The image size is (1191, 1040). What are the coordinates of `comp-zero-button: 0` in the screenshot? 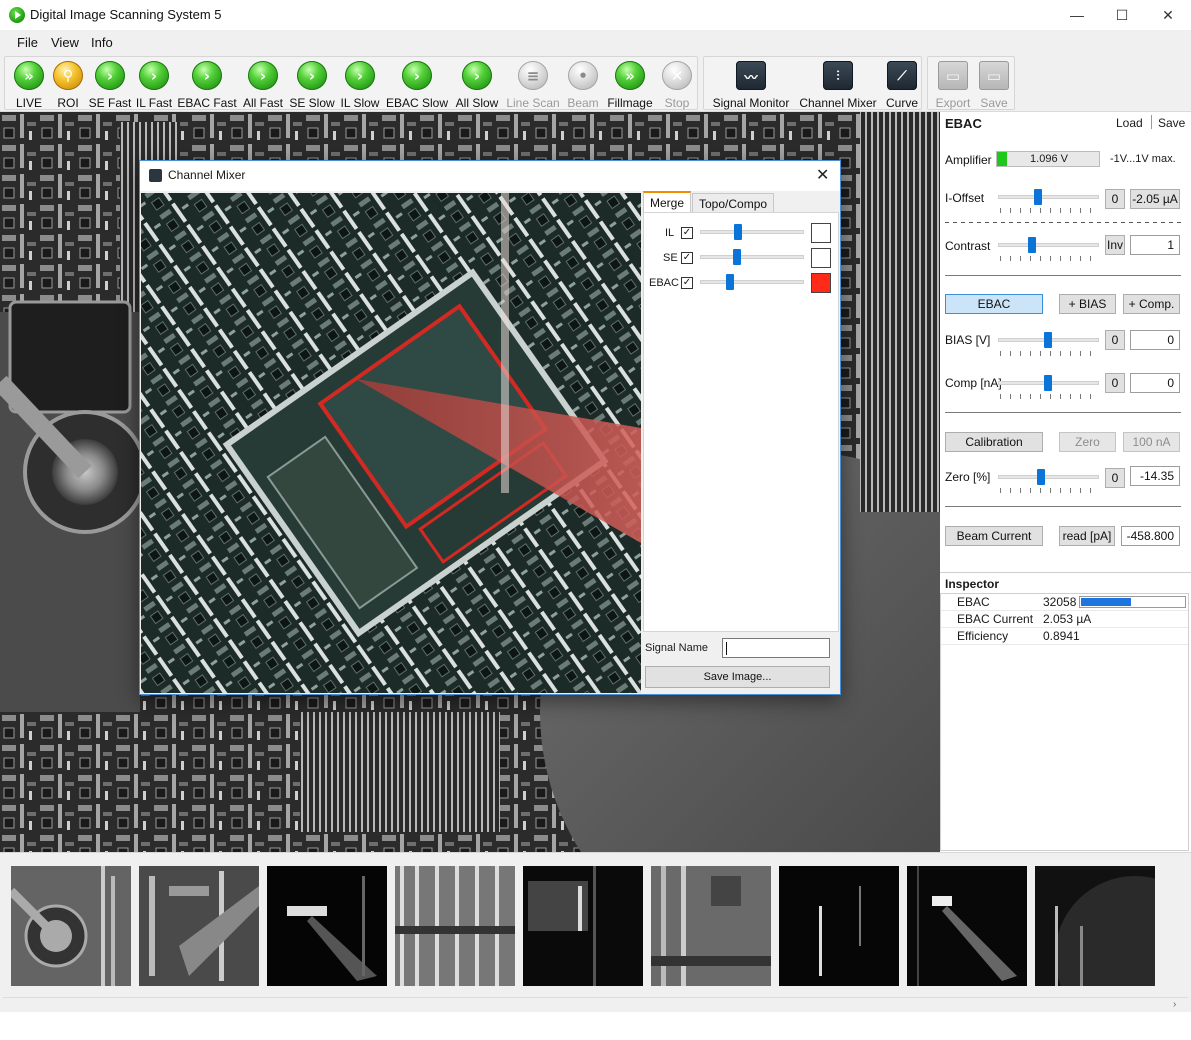 It's located at (1115, 383).